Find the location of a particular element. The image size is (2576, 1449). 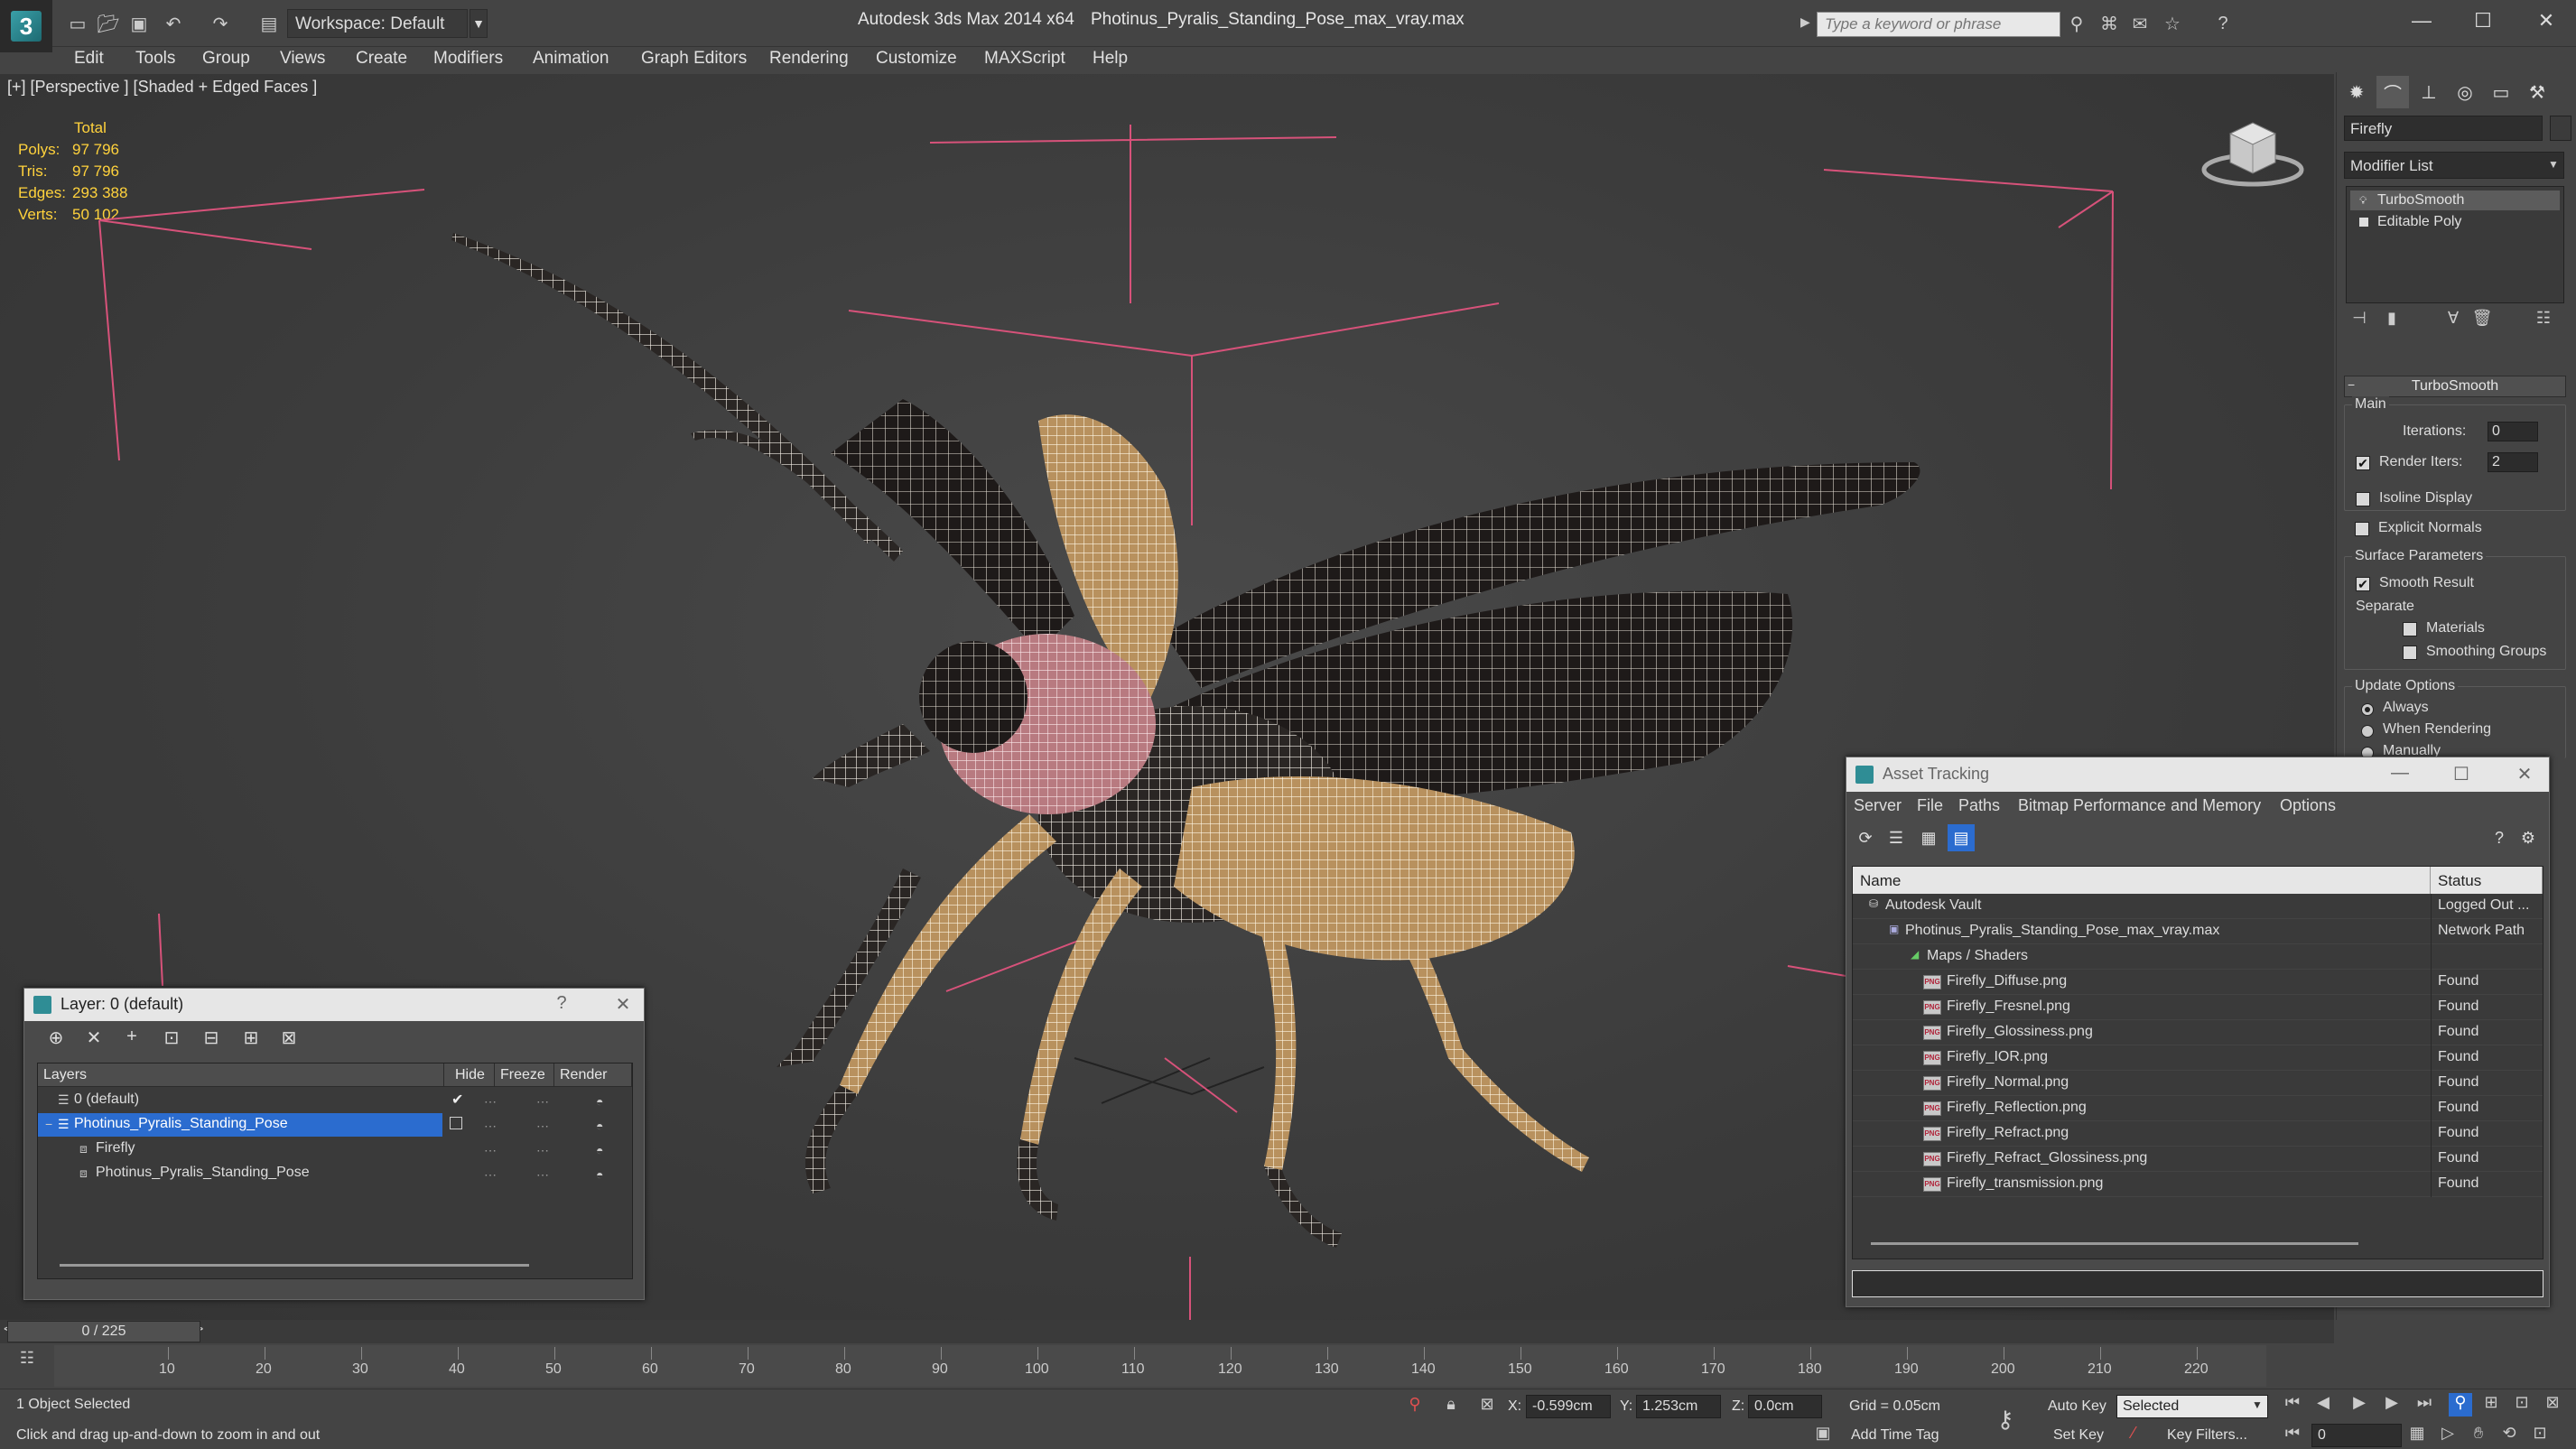

next-key-icon: ▶ is located at coordinates (2392, 1404).